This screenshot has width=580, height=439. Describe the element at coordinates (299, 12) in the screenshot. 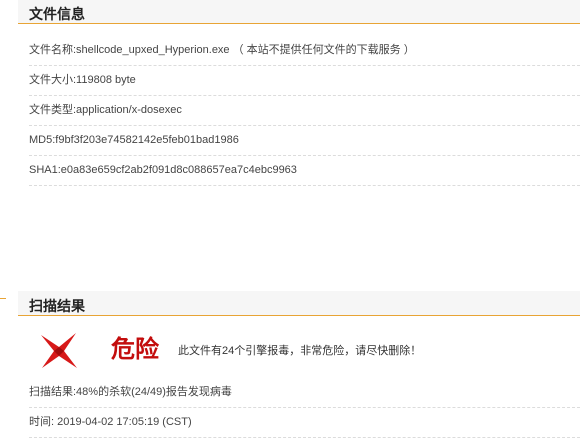

I see `file-info-header: 文件信息` at that location.